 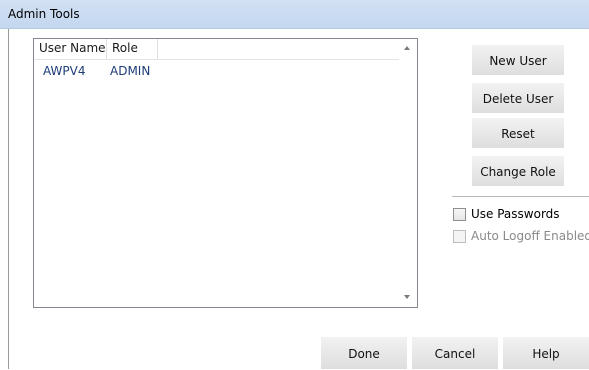 What do you see at coordinates (530, 236) in the screenshot?
I see `auto-logoff-label: Auto Logoff Enabled` at bounding box center [530, 236].